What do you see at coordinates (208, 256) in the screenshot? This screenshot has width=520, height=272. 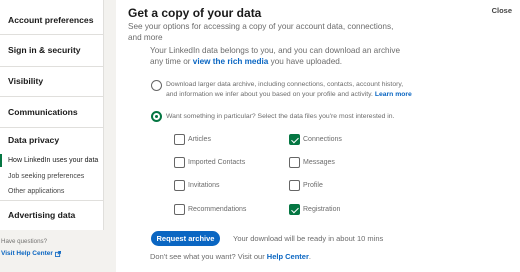 I see `footer-prefix: Don't see what you want? Visit our` at bounding box center [208, 256].